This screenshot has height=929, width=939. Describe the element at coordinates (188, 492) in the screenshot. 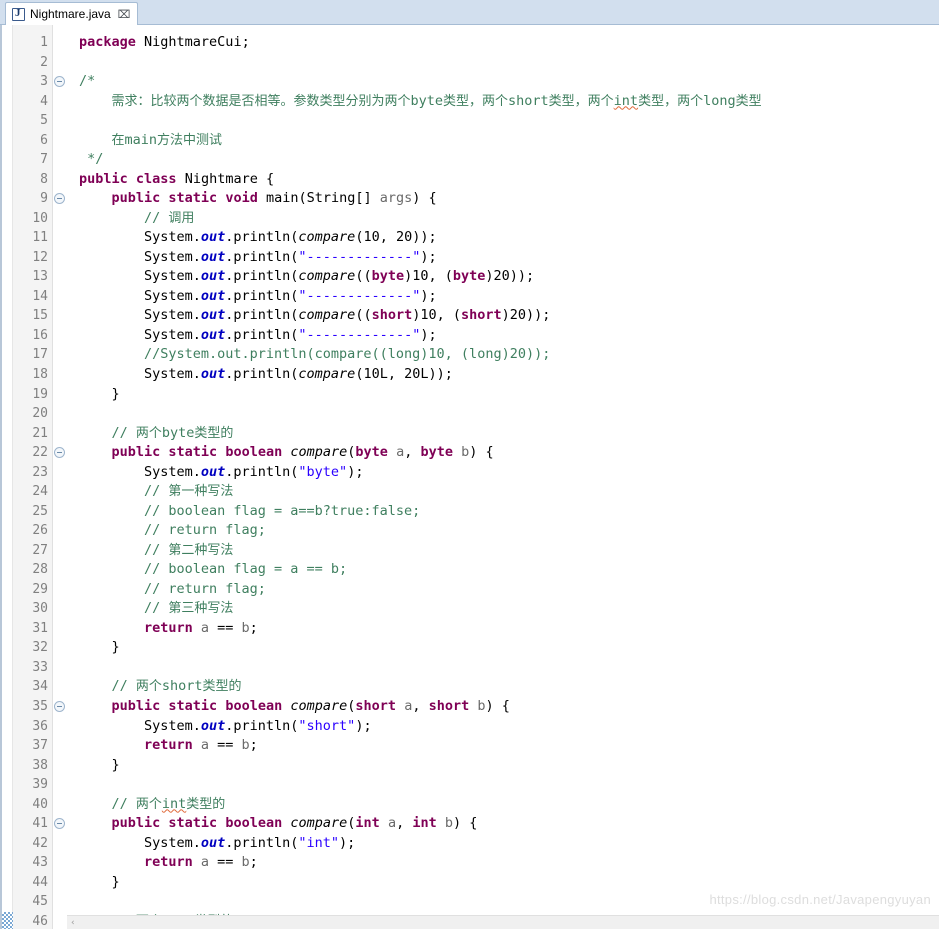

I see `code-line: // 第一种写法` at that location.